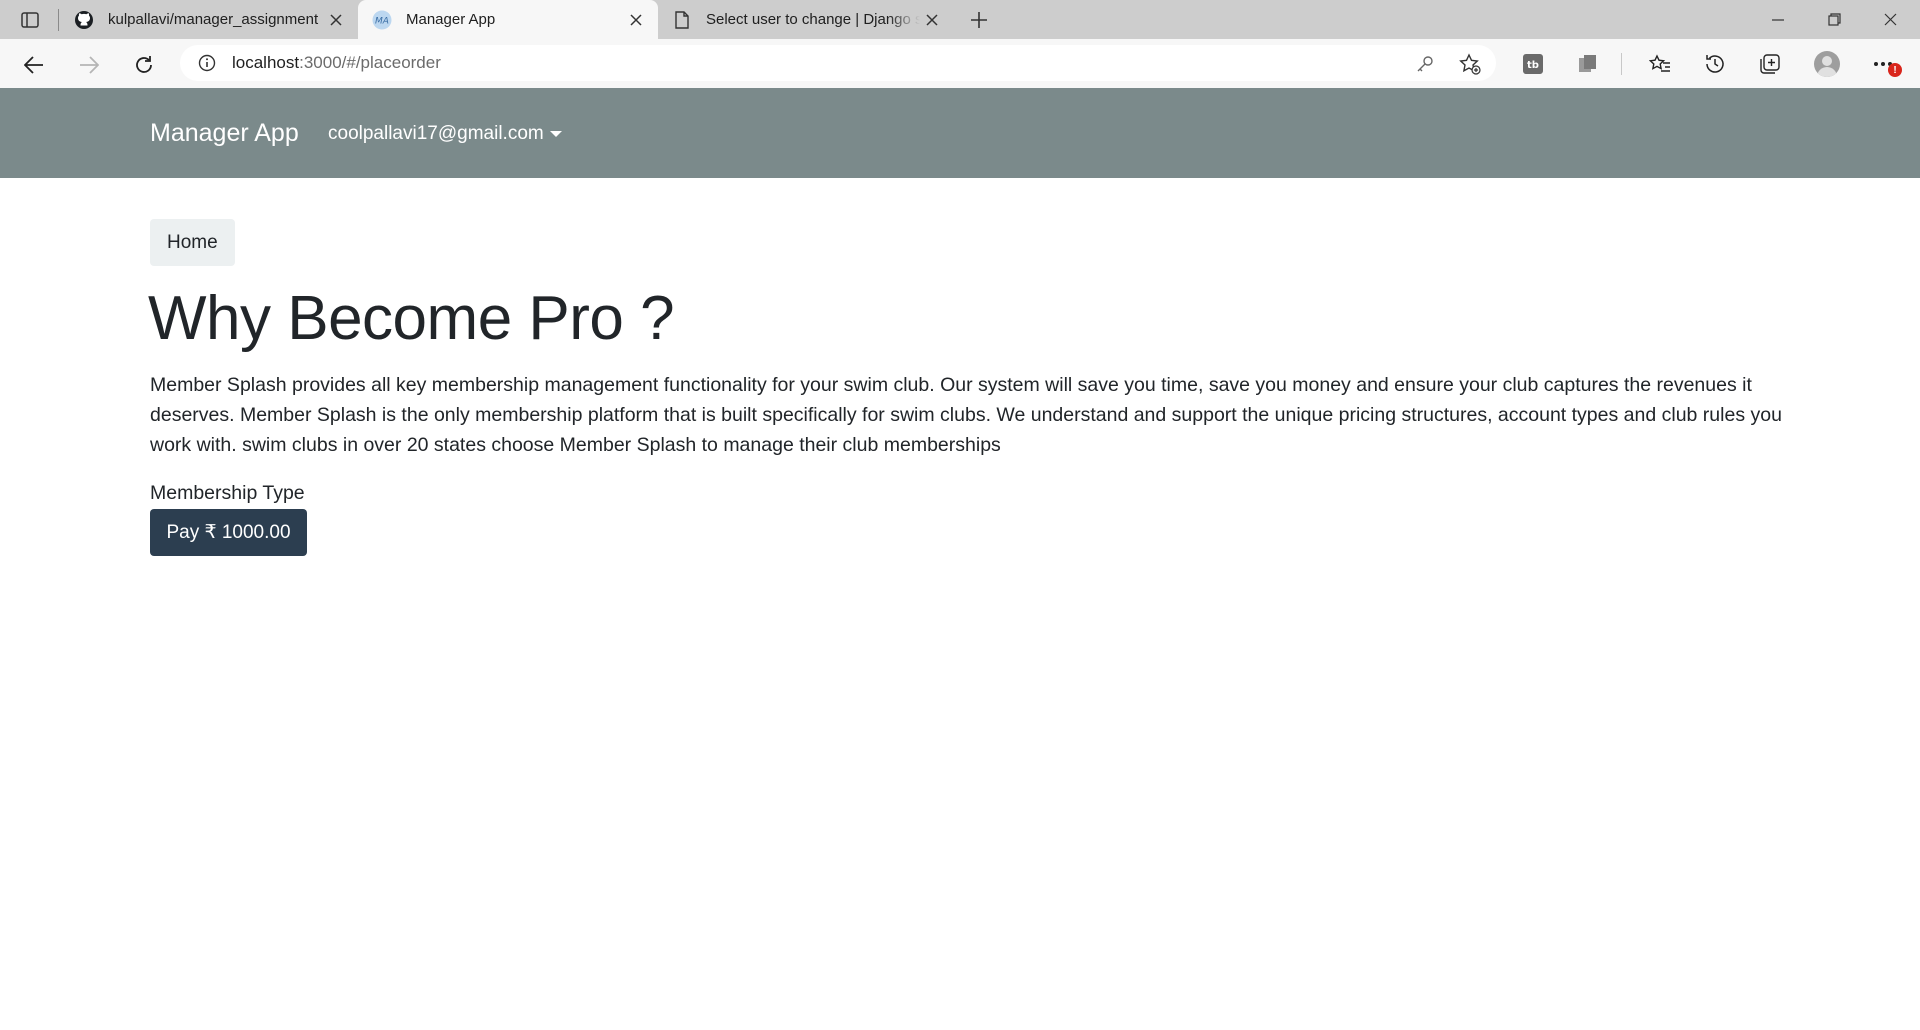  I want to click on profile-avatar-icon, so click(1827, 64).